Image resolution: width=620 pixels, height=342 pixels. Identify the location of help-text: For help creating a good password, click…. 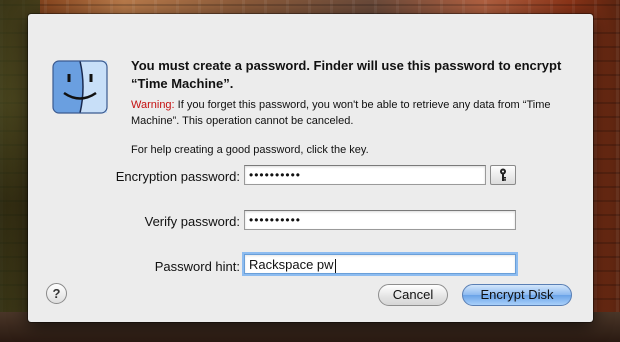
(250, 150).